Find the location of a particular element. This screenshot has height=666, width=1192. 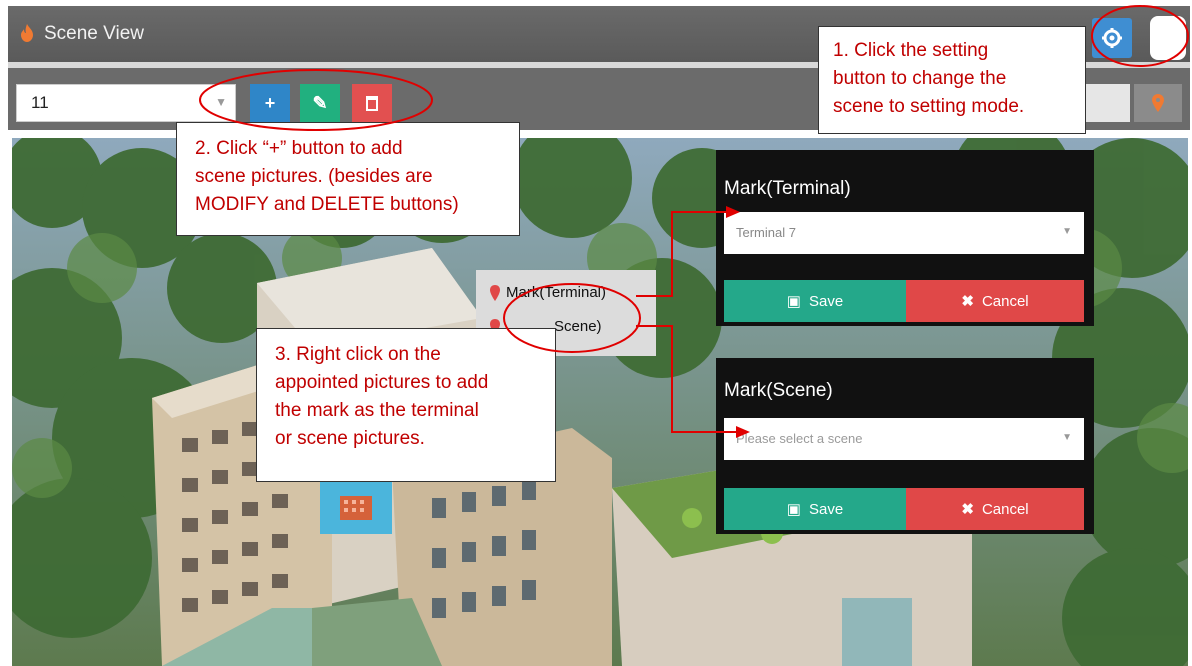

highlight-ellipse-settings is located at coordinates (1140, 36).